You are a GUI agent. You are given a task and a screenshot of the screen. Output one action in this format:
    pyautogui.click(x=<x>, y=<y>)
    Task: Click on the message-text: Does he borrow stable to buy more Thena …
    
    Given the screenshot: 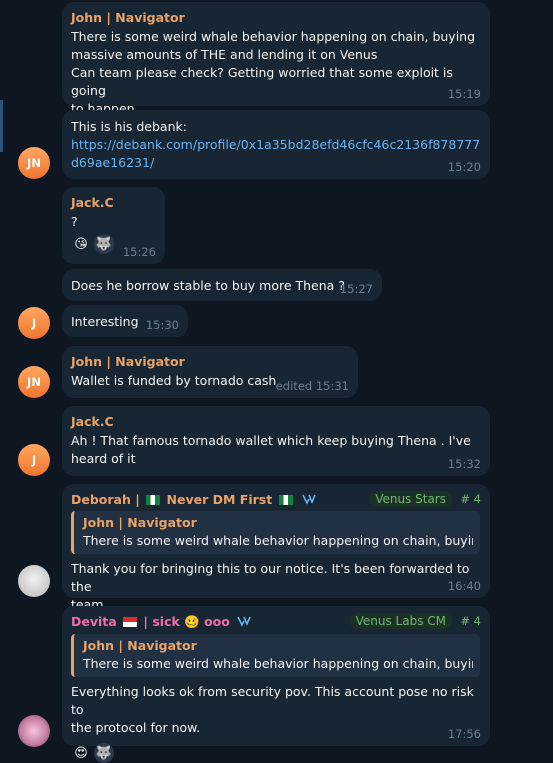 What is the action you would take?
    pyautogui.click(x=208, y=285)
    